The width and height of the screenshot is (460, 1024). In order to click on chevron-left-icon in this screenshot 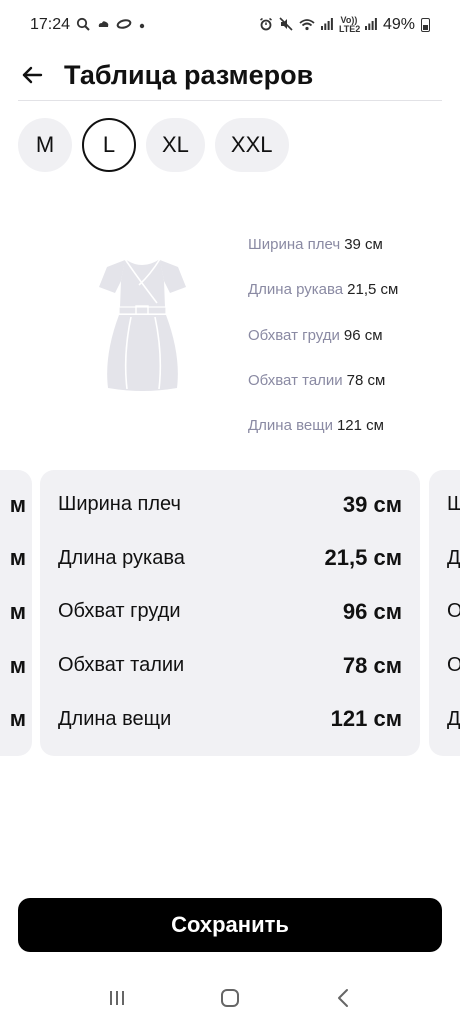, I will do `click(343, 998)`.